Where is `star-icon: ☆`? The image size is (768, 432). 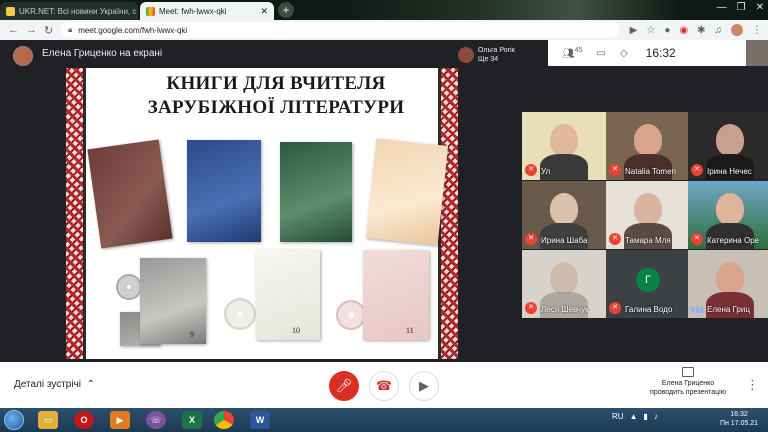
star-icon: ☆ is located at coordinates (650, 30).